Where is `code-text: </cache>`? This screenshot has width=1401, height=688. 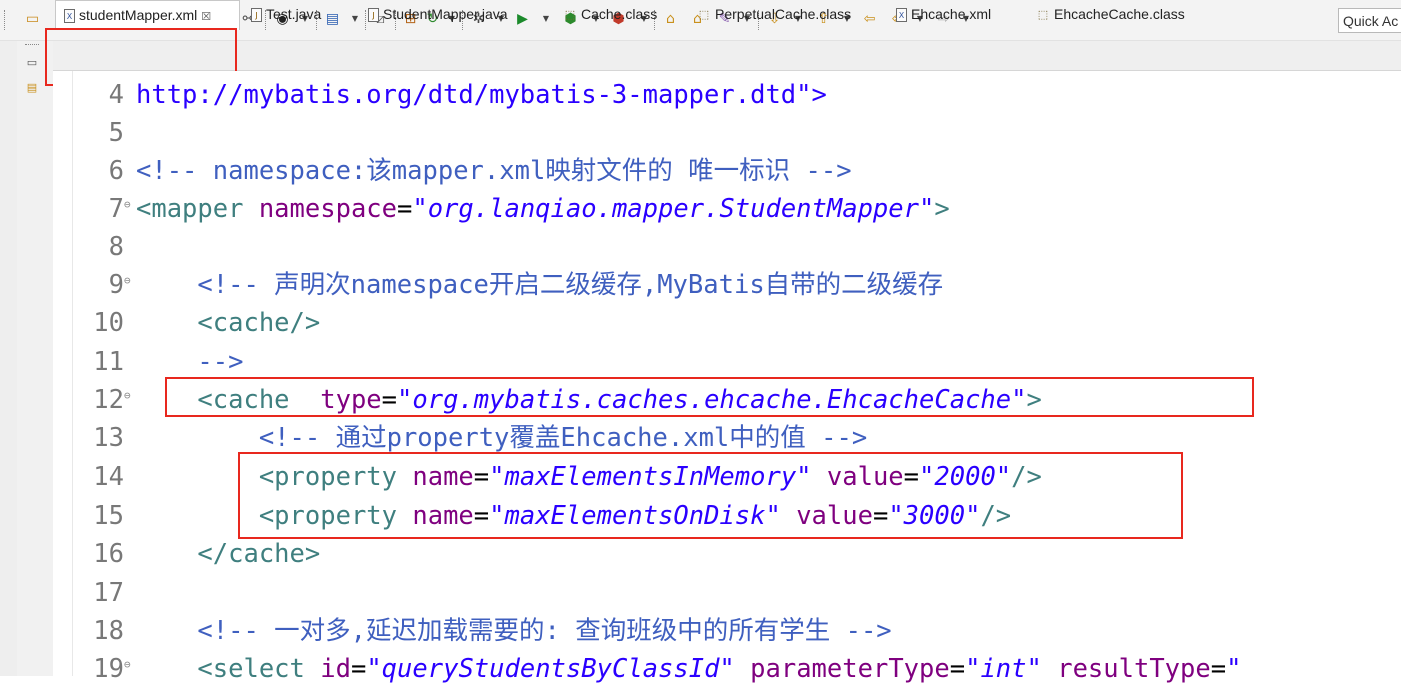 code-text: </cache> is located at coordinates (259, 554).